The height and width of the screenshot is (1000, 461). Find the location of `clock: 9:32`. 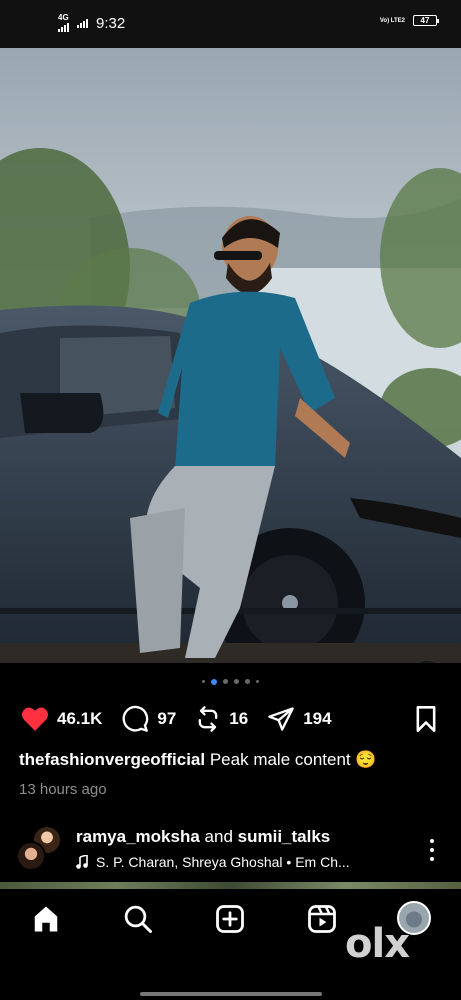

clock: 9:32 is located at coordinates (111, 23).